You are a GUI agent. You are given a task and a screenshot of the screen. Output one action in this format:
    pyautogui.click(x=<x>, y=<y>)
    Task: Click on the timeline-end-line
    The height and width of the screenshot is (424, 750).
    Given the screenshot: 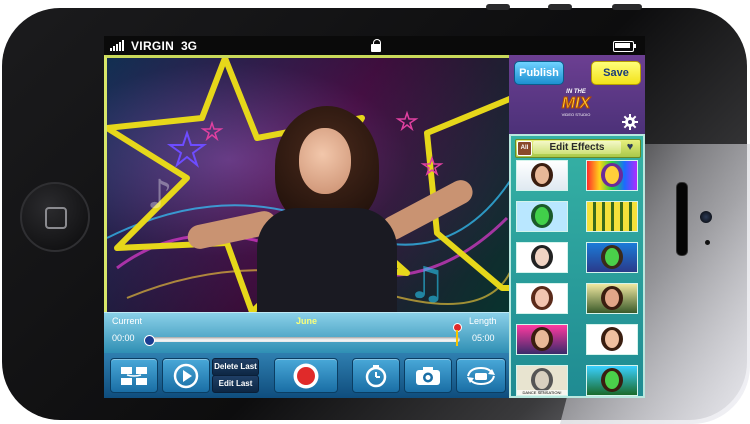 What is the action you would take?
    pyautogui.click(x=457, y=338)
    